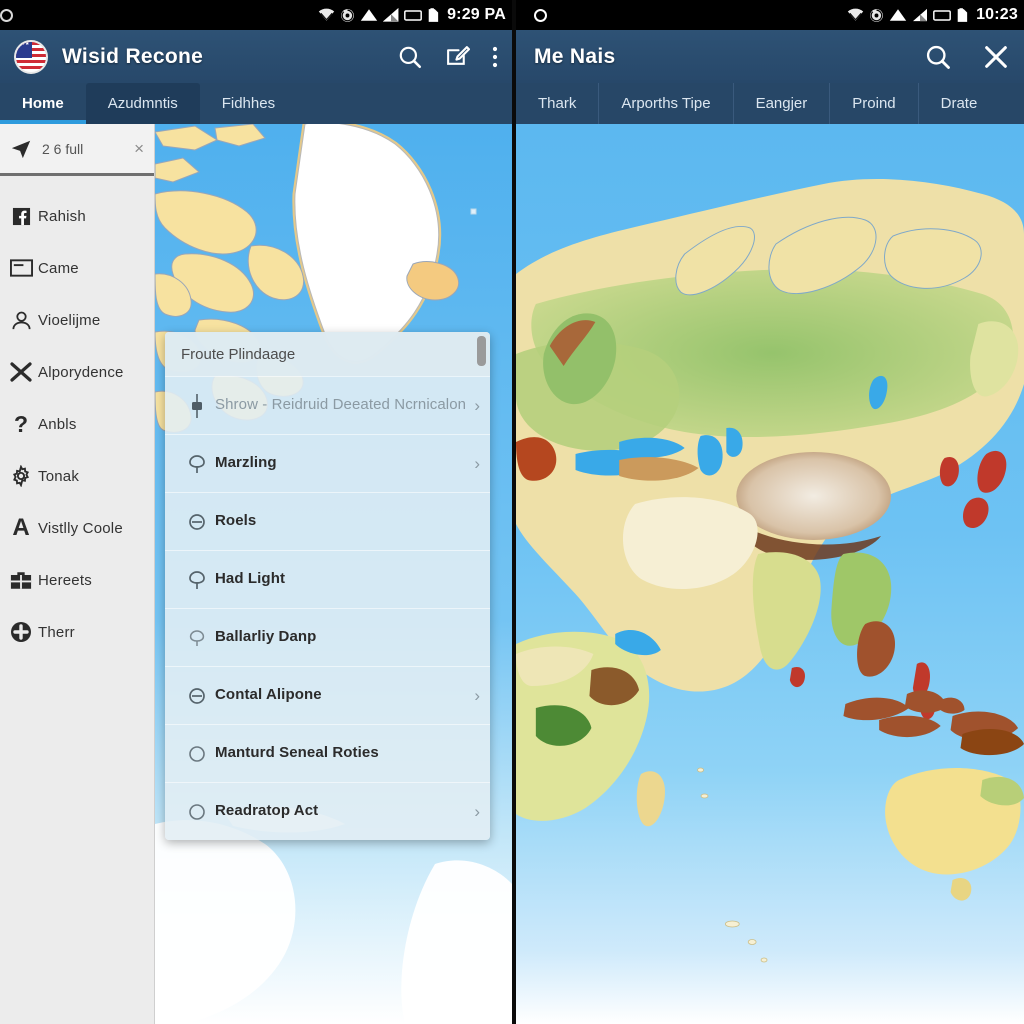 This screenshot has width=1024, height=1024. I want to click on drawer-item-came: Came, so click(77, 268).